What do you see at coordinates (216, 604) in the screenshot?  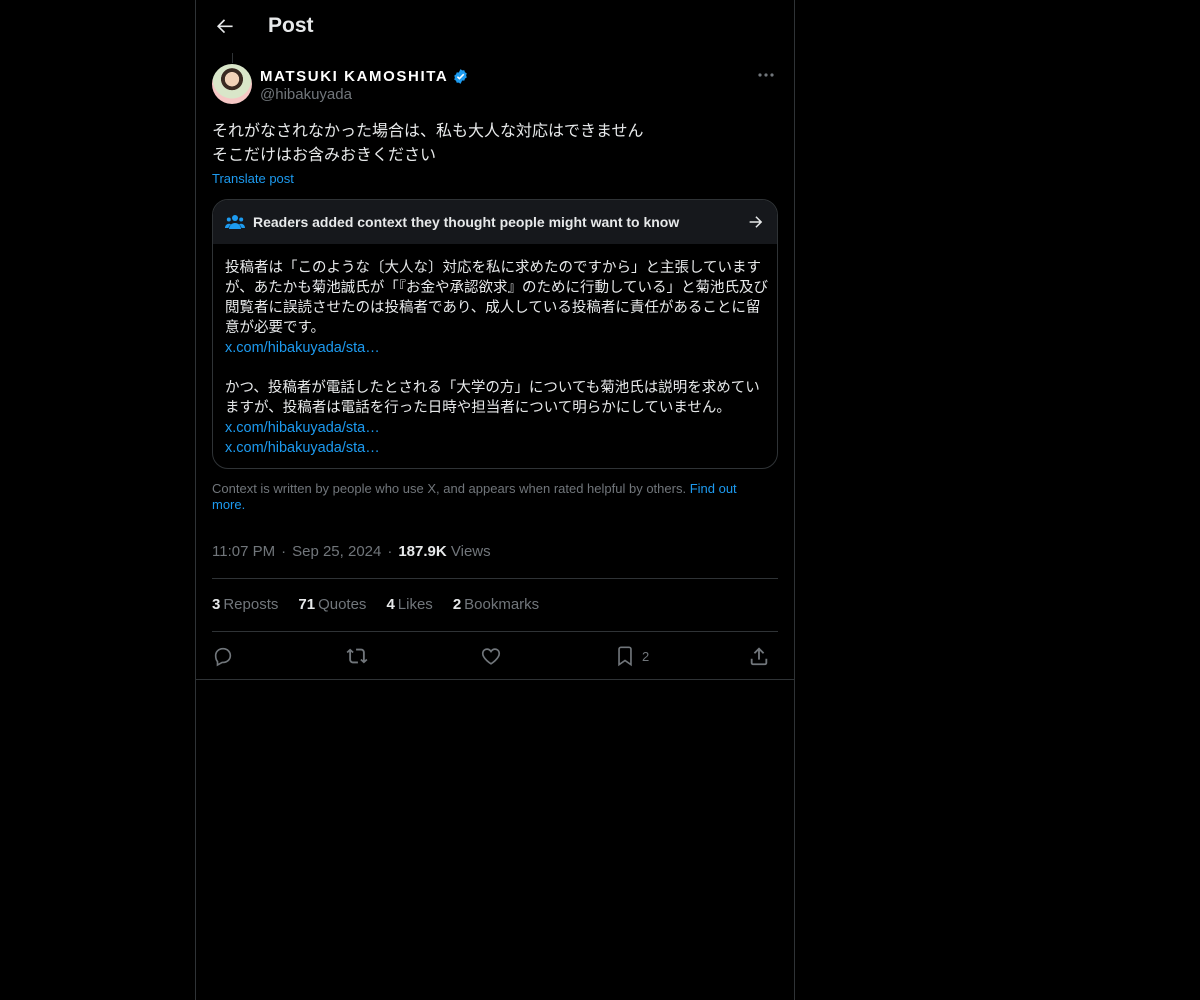 I see `reposts-count: 3` at bounding box center [216, 604].